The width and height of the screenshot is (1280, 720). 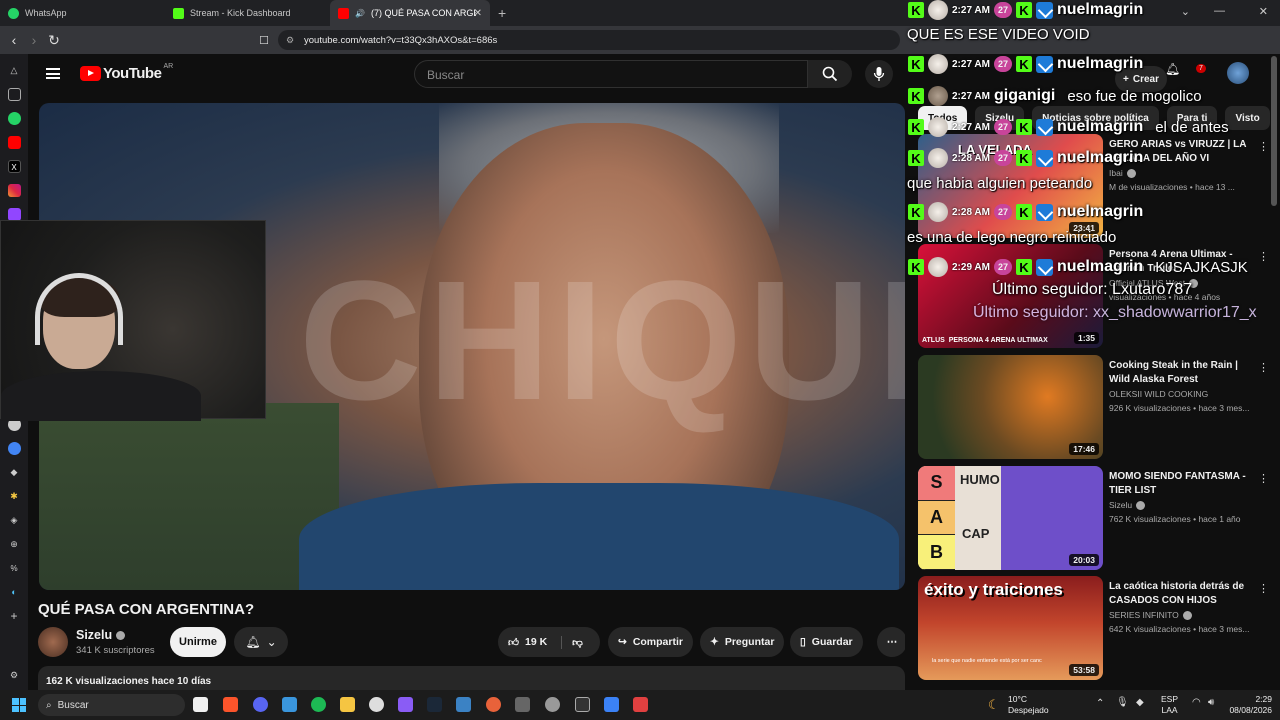 I want to click on back-icon: ‹, so click(x=14, y=40).